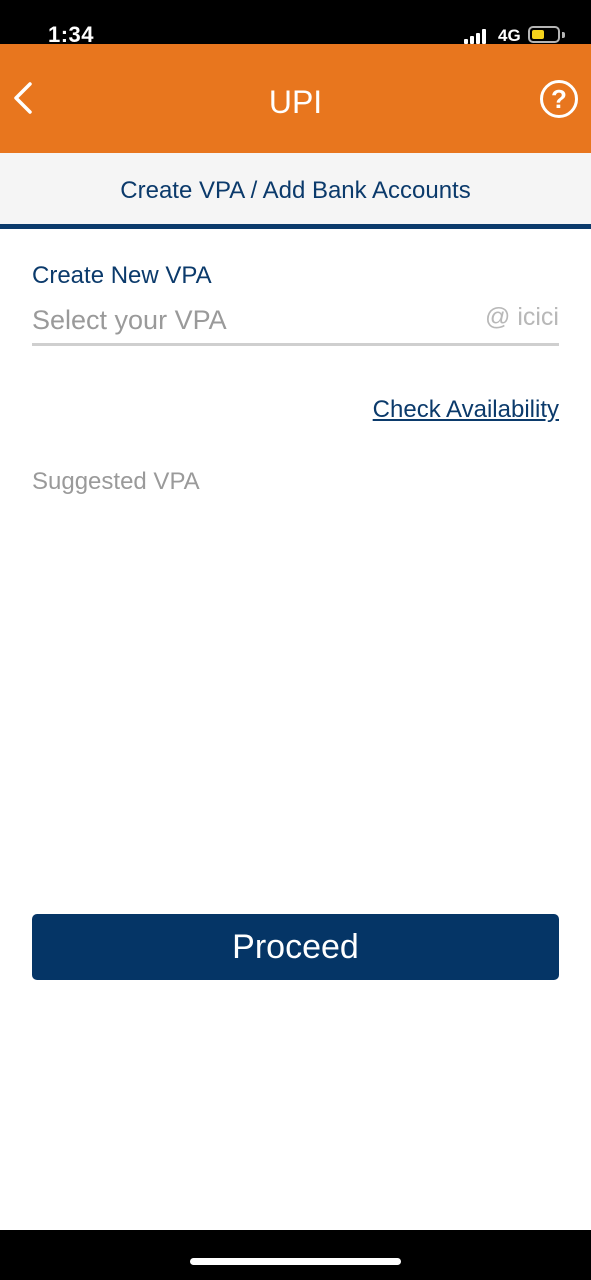 The image size is (591, 1280). I want to click on question-circle-icon: ?, so click(559, 99).